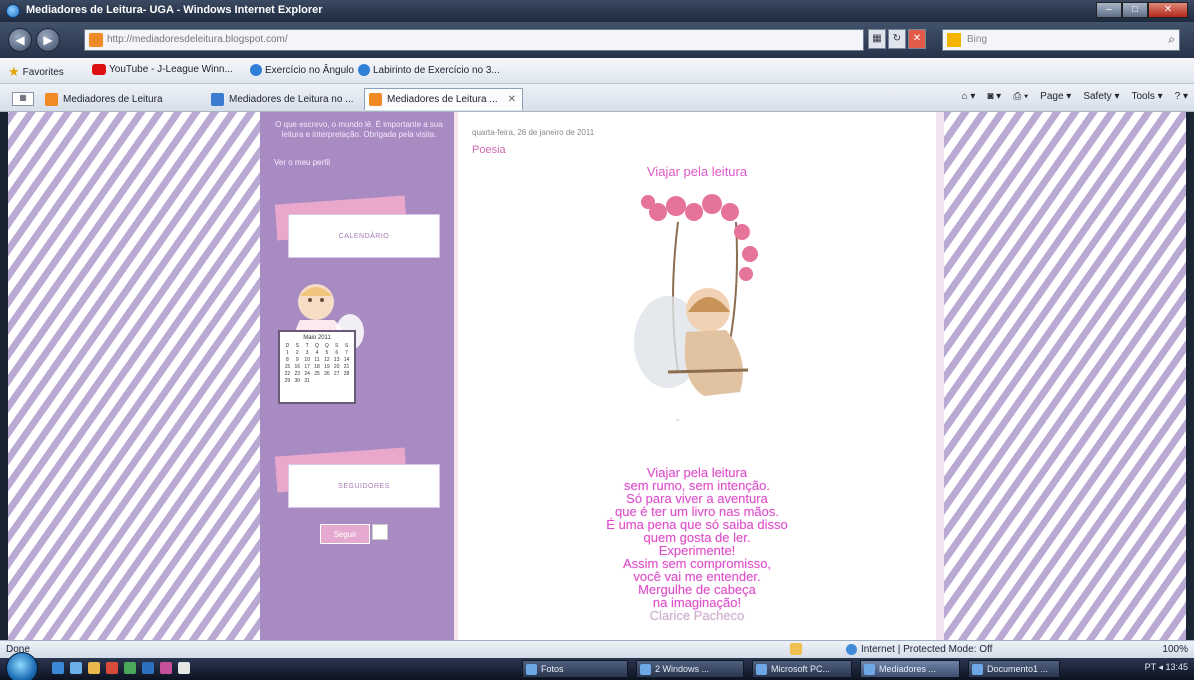  Describe the element at coordinates (105, 99) in the screenshot. I see `tab-mediadores-1: Mediadores de Leitura` at that location.